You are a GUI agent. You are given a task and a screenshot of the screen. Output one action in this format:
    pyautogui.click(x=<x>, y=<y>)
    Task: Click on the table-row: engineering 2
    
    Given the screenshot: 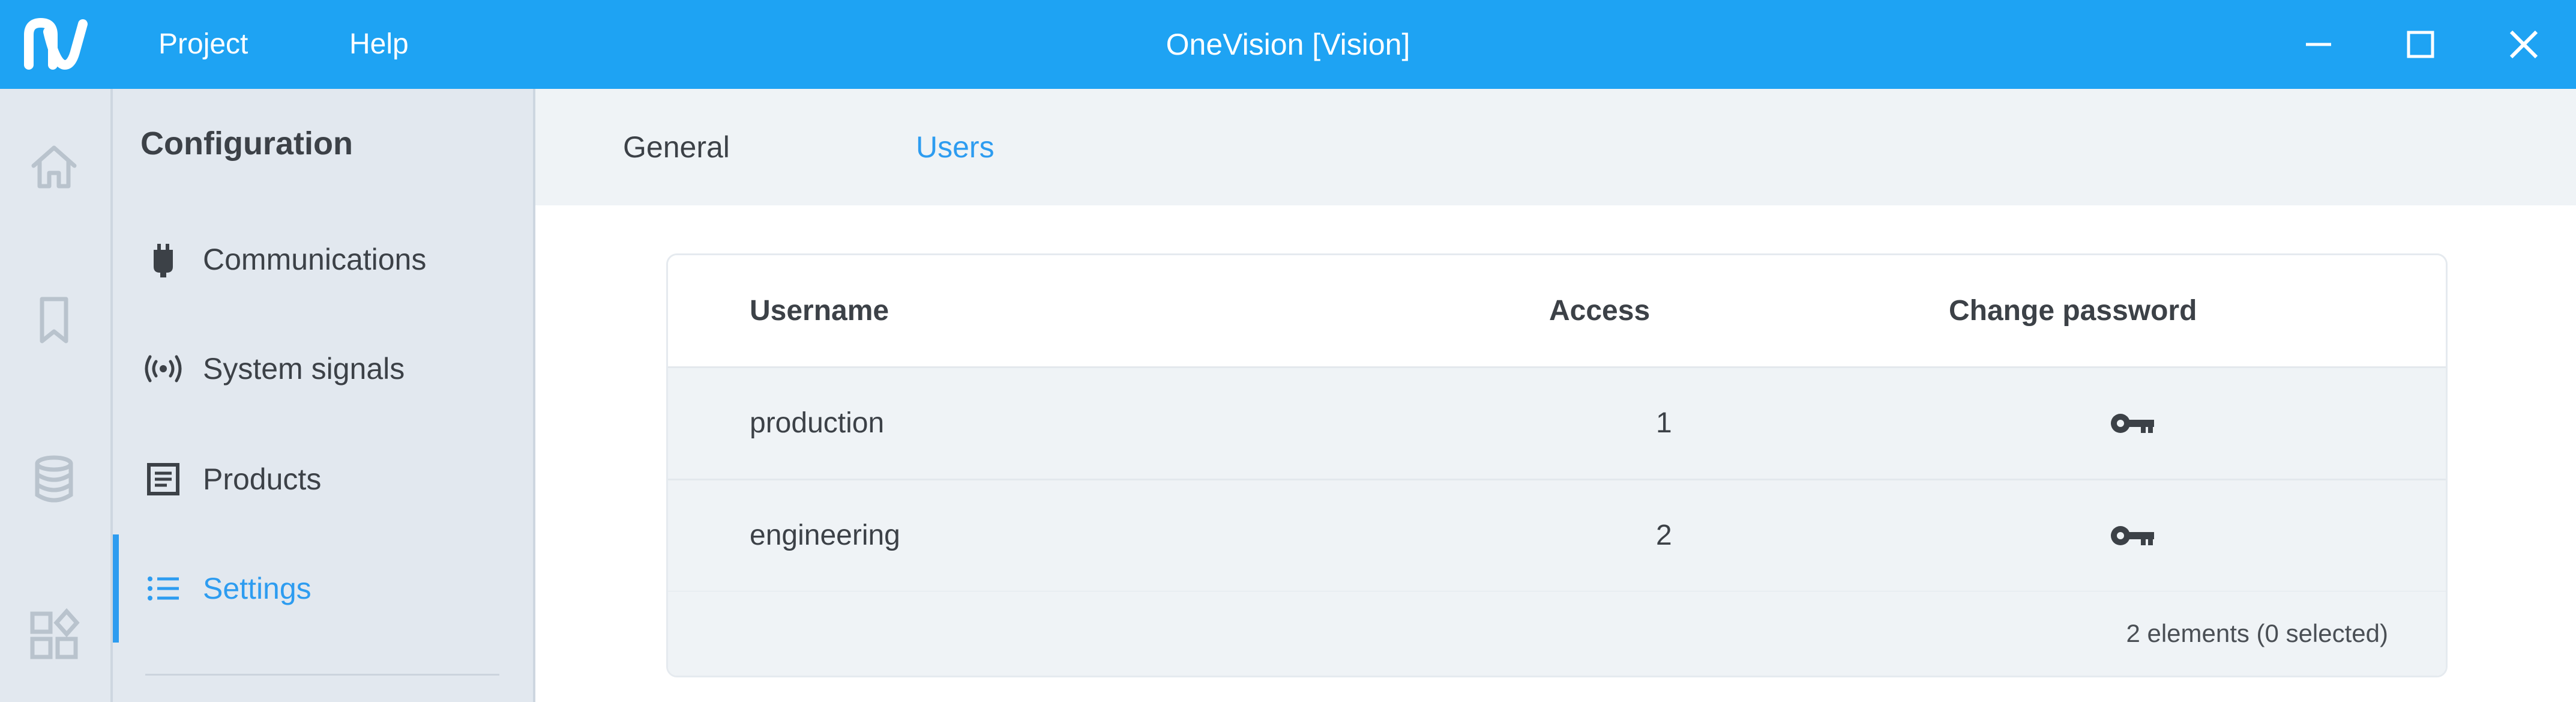 What is the action you would take?
    pyautogui.click(x=1557, y=536)
    